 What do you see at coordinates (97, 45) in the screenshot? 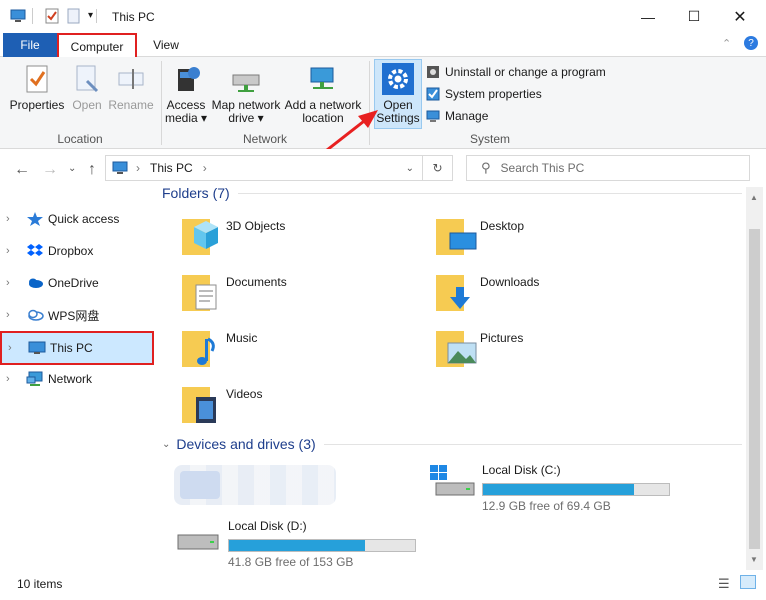
I see `tab-computer: Computer` at bounding box center [97, 45].